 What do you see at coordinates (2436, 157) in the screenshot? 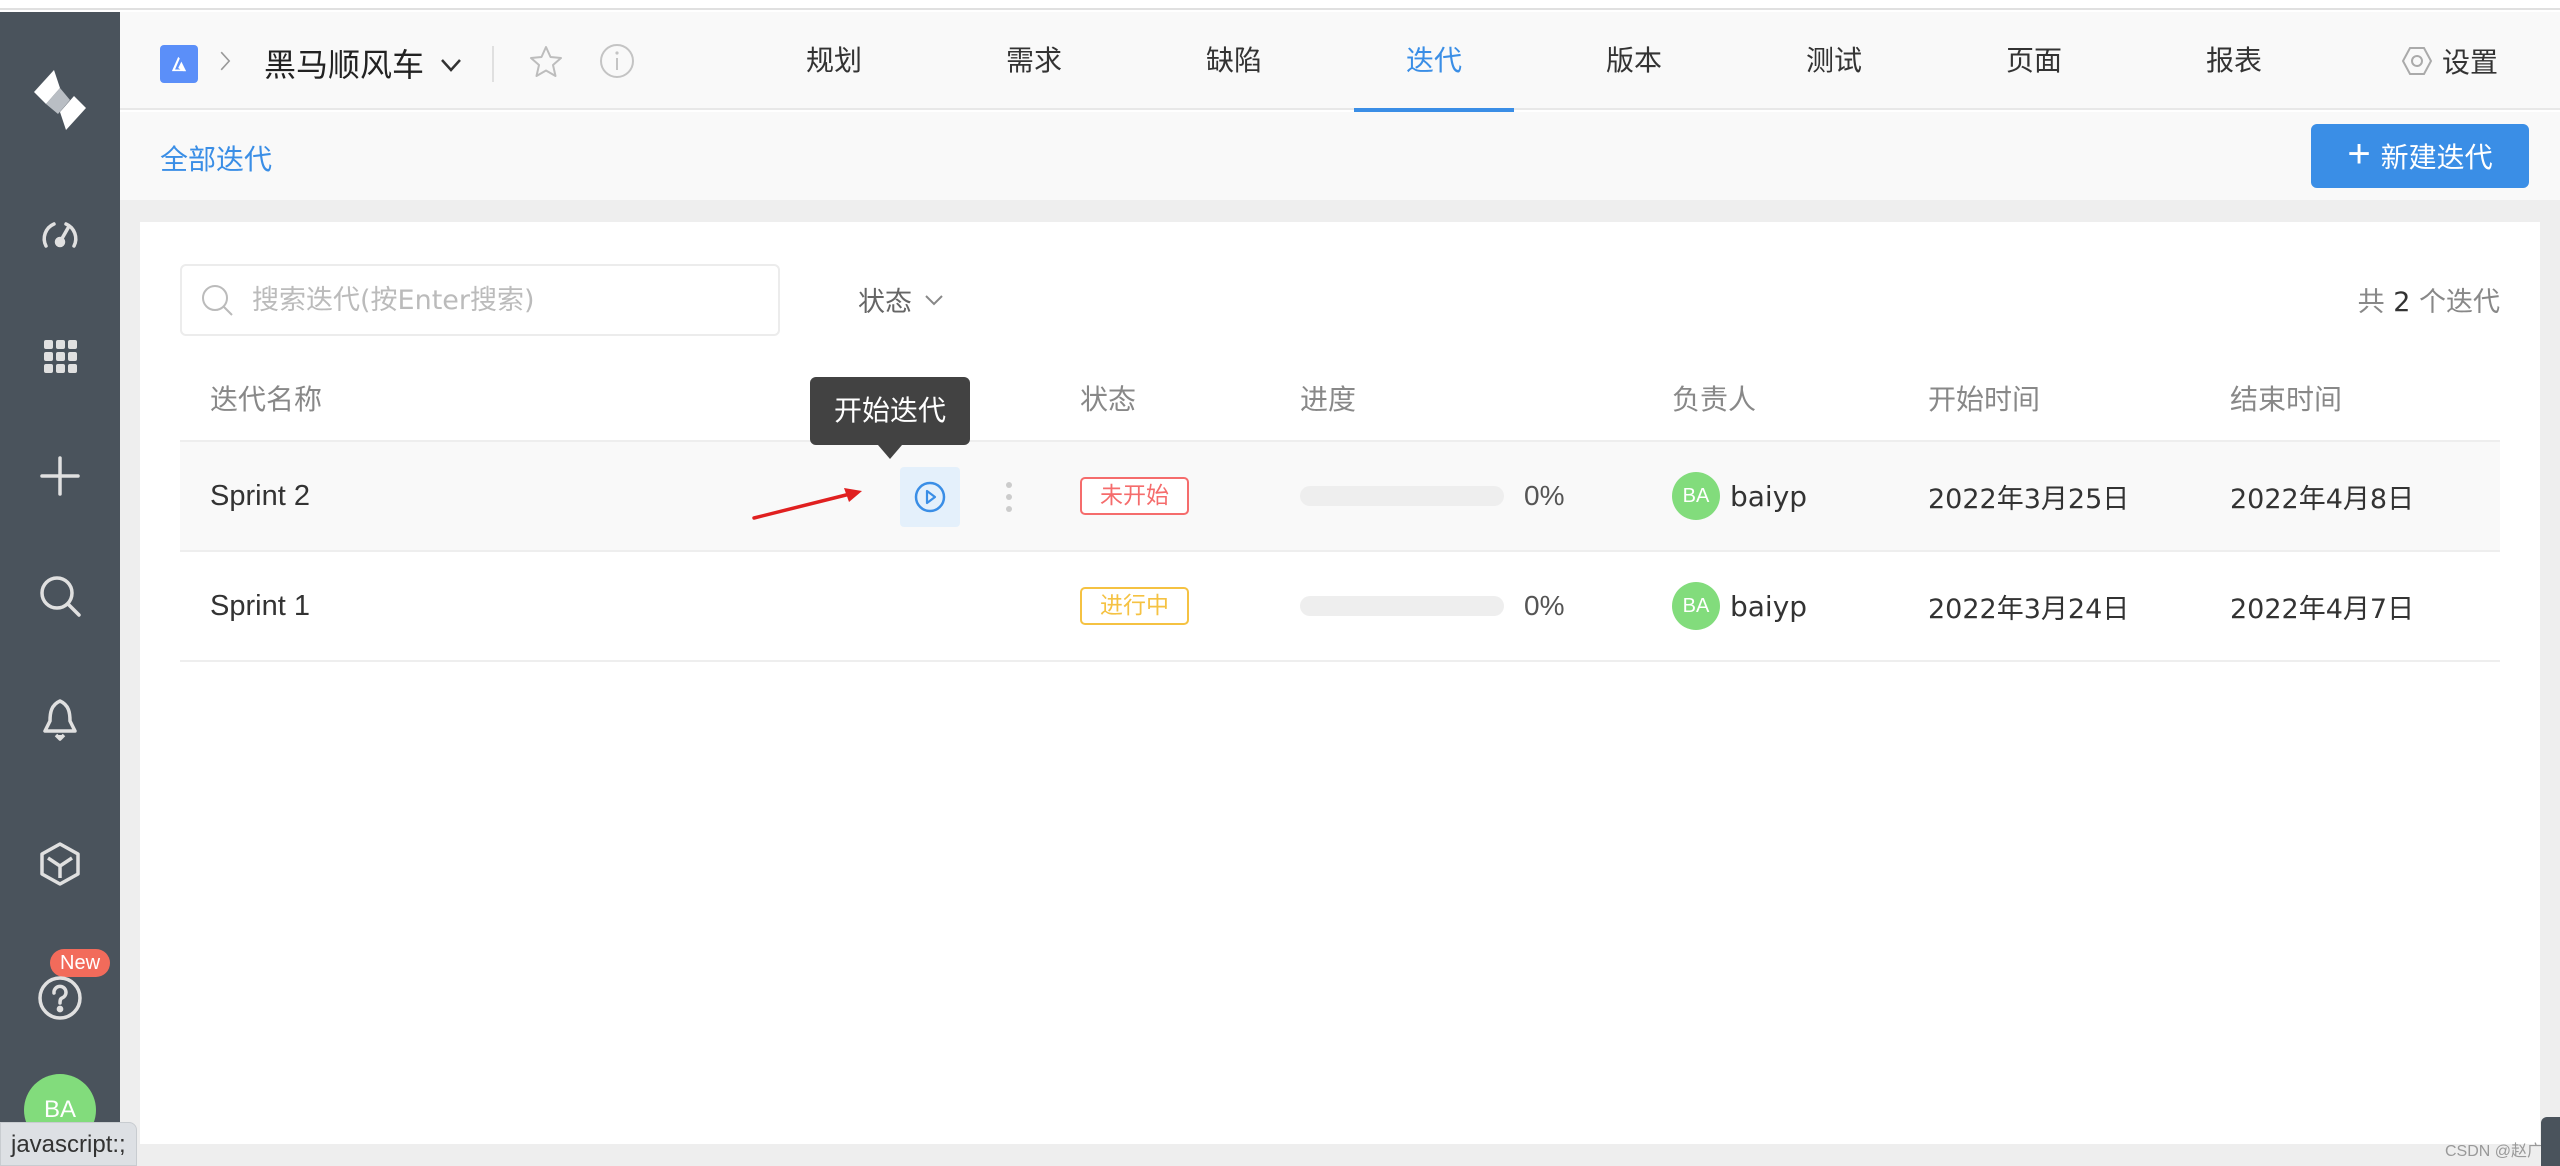
I see `new-iteration-label: 新建迭代` at bounding box center [2436, 157].